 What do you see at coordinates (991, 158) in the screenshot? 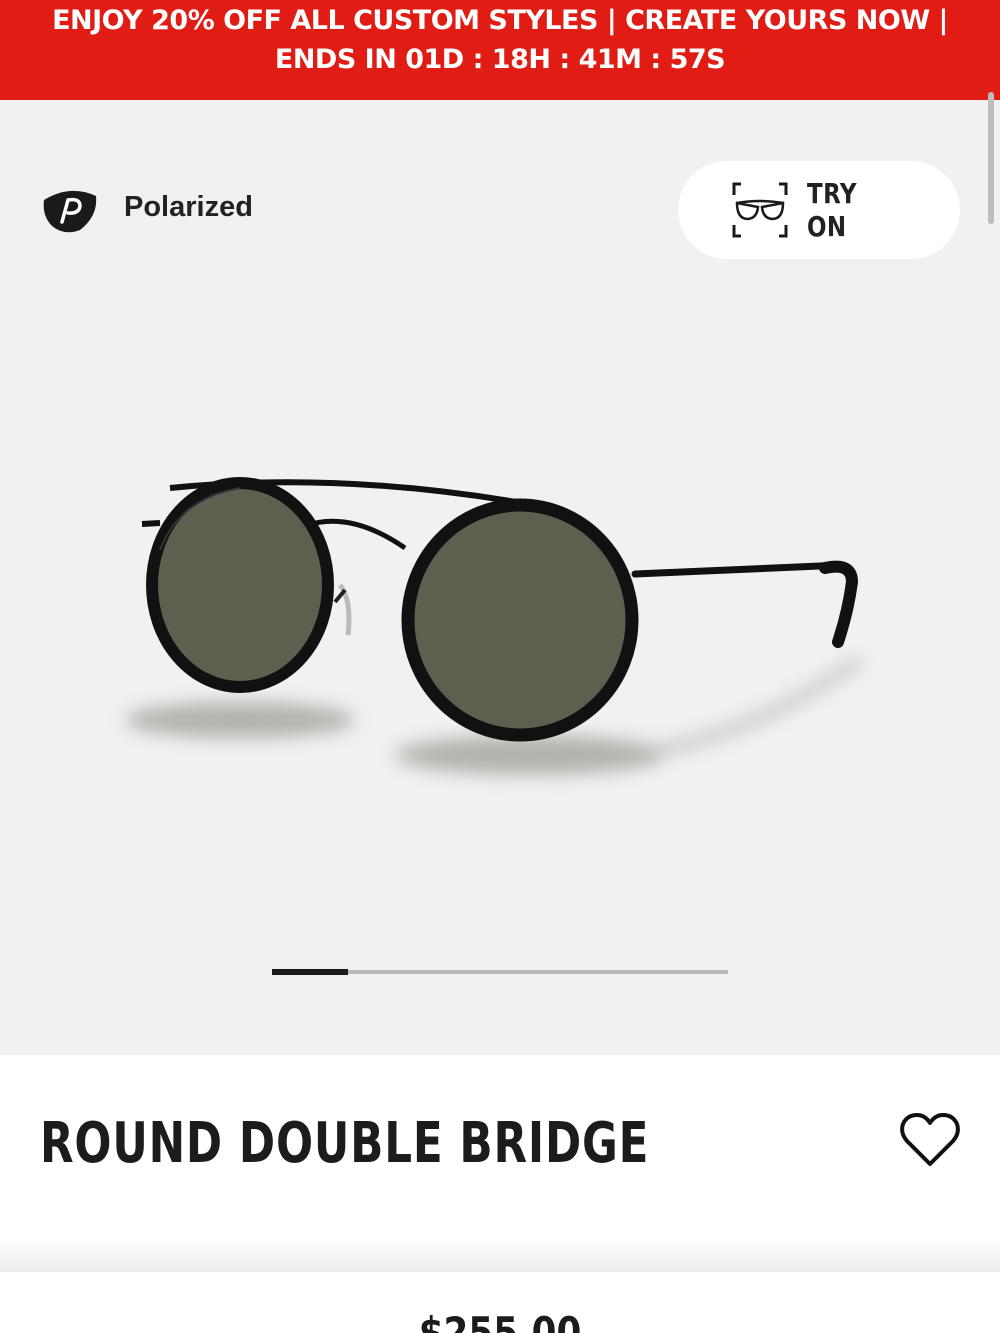
I see `page-scrollbar` at bounding box center [991, 158].